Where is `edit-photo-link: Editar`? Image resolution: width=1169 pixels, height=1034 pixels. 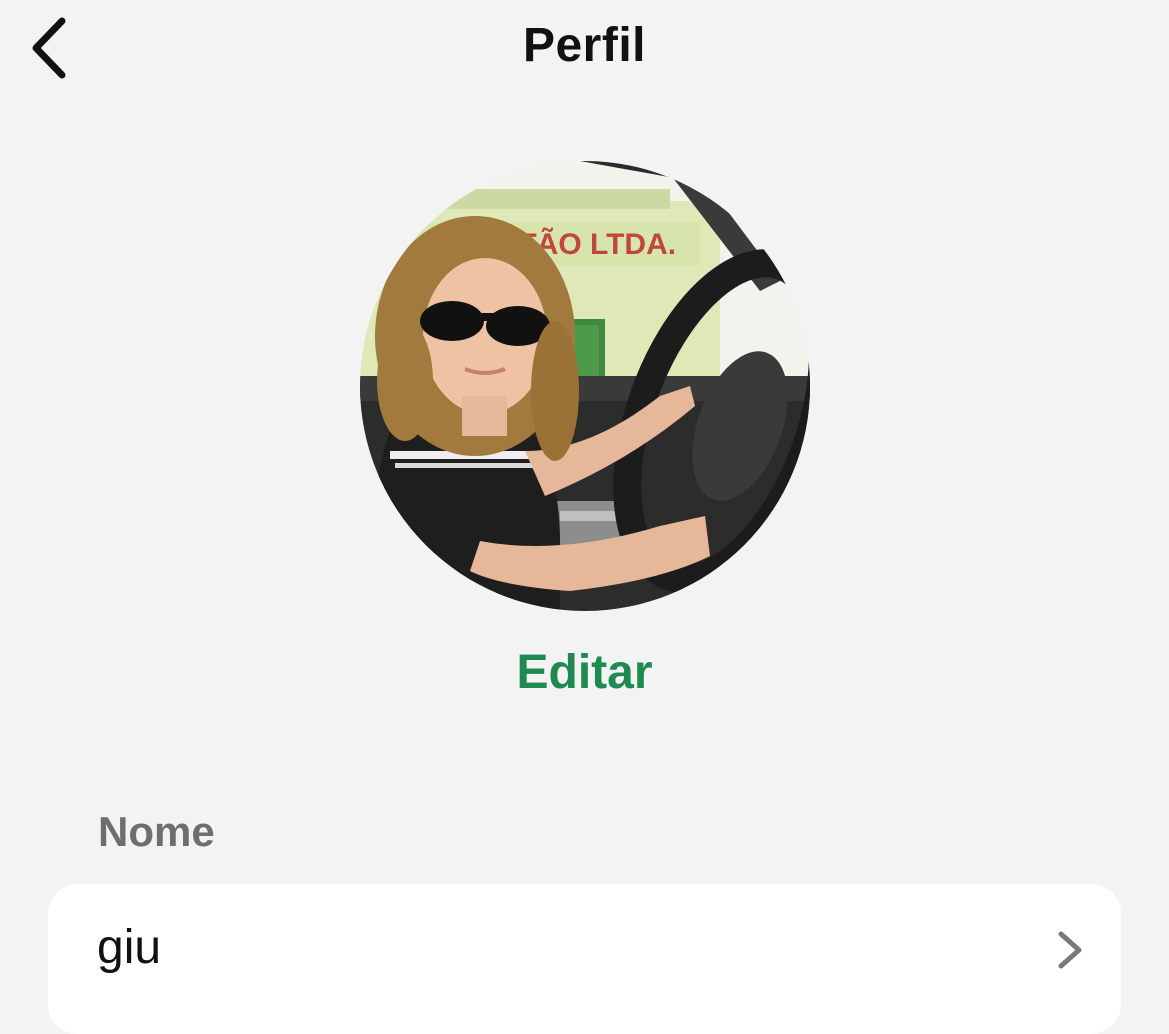
edit-photo-link: Editar is located at coordinates (584, 672).